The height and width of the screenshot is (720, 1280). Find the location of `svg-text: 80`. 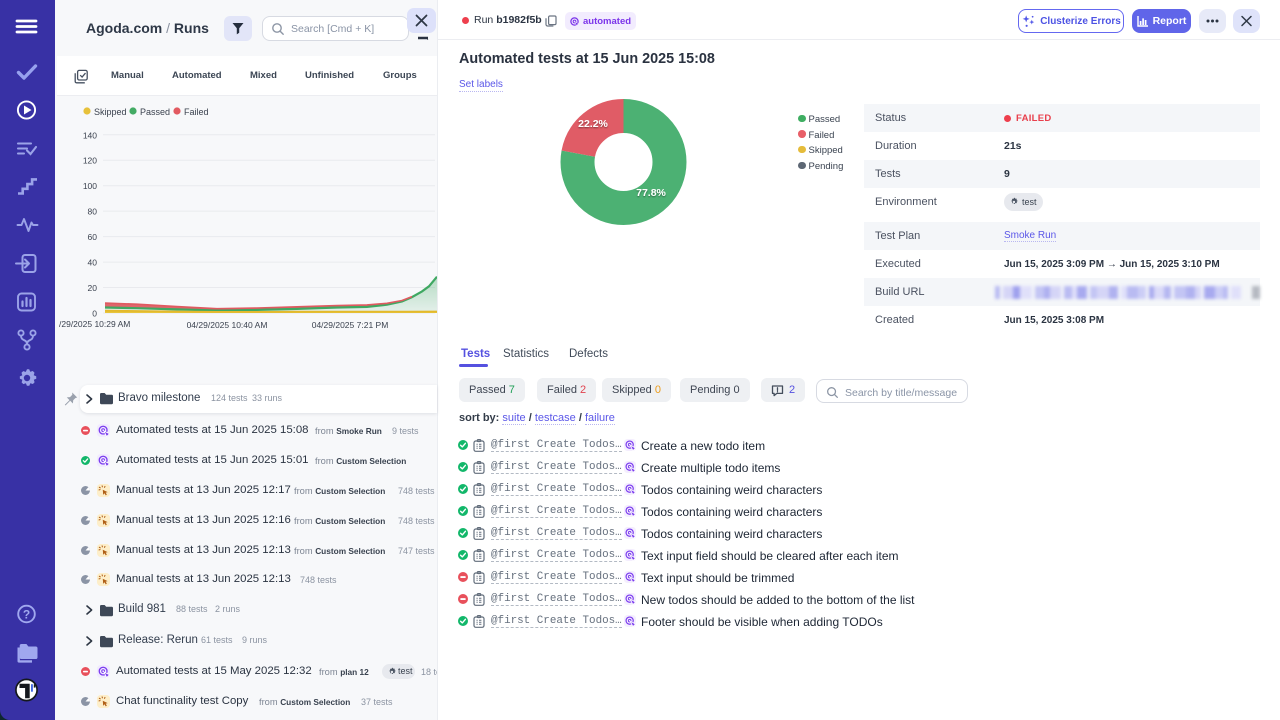

svg-text: 80 is located at coordinates (93, 212).